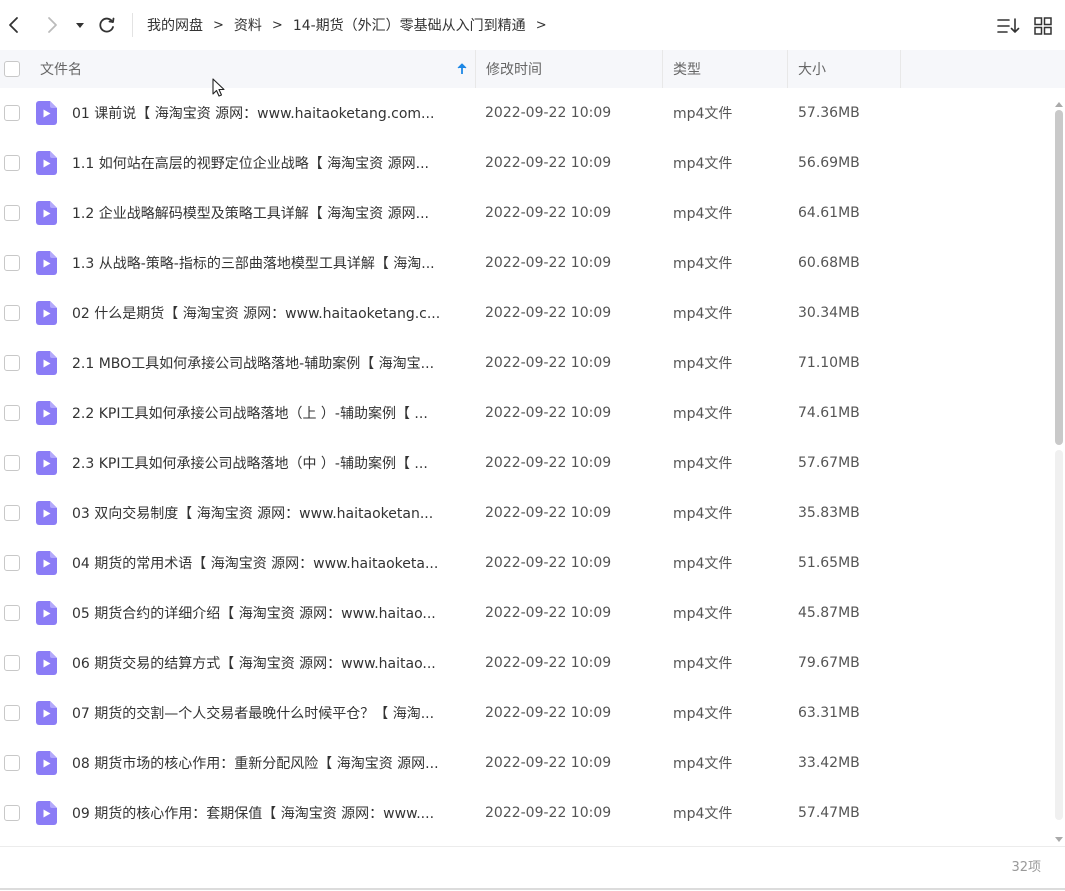 The width and height of the screenshot is (1065, 891). What do you see at coordinates (409, 25) in the screenshot?
I see `breadcrumb-item-current: 14-期货（外汇）零基础从入门到精通` at bounding box center [409, 25].